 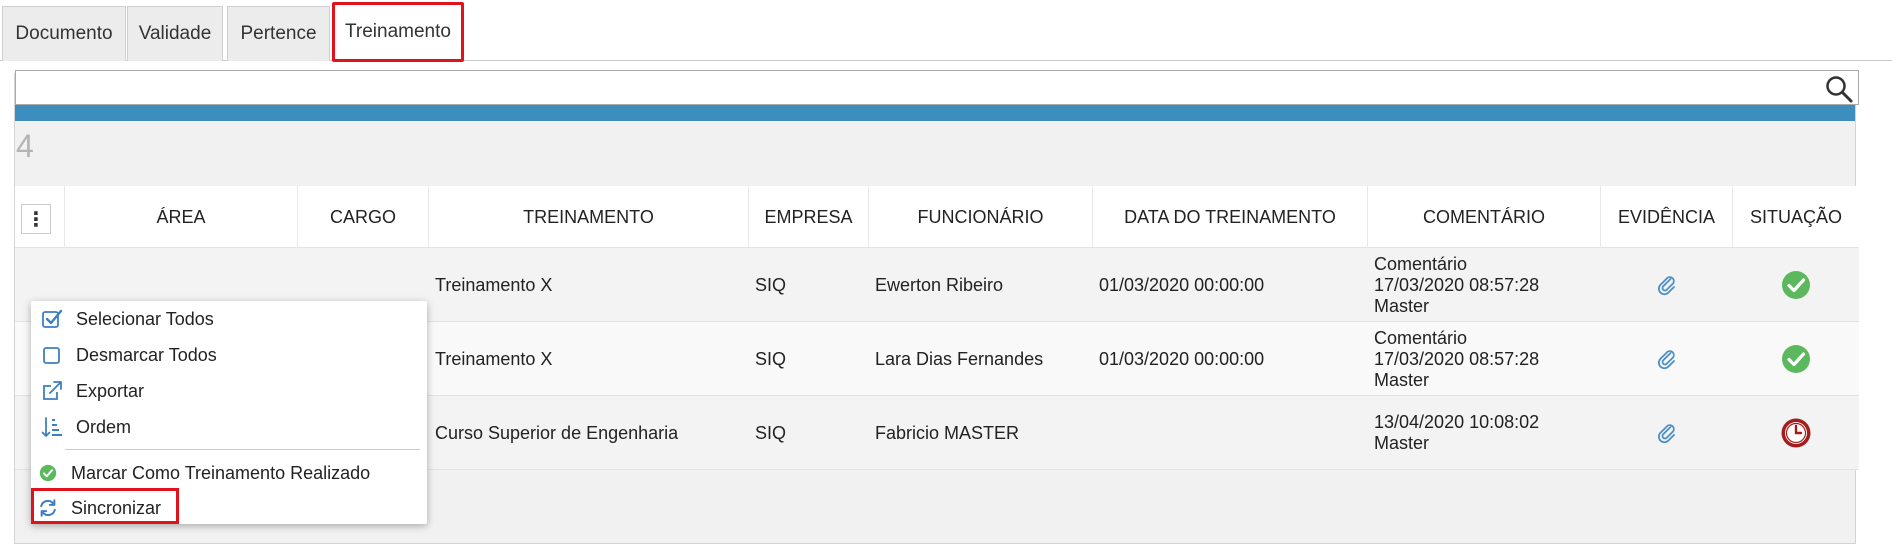 What do you see at coordinates (589, 217) in the screenshot?
I see `column-header-treinamento: TREINAMENTO` at bounding box center [589, 217].